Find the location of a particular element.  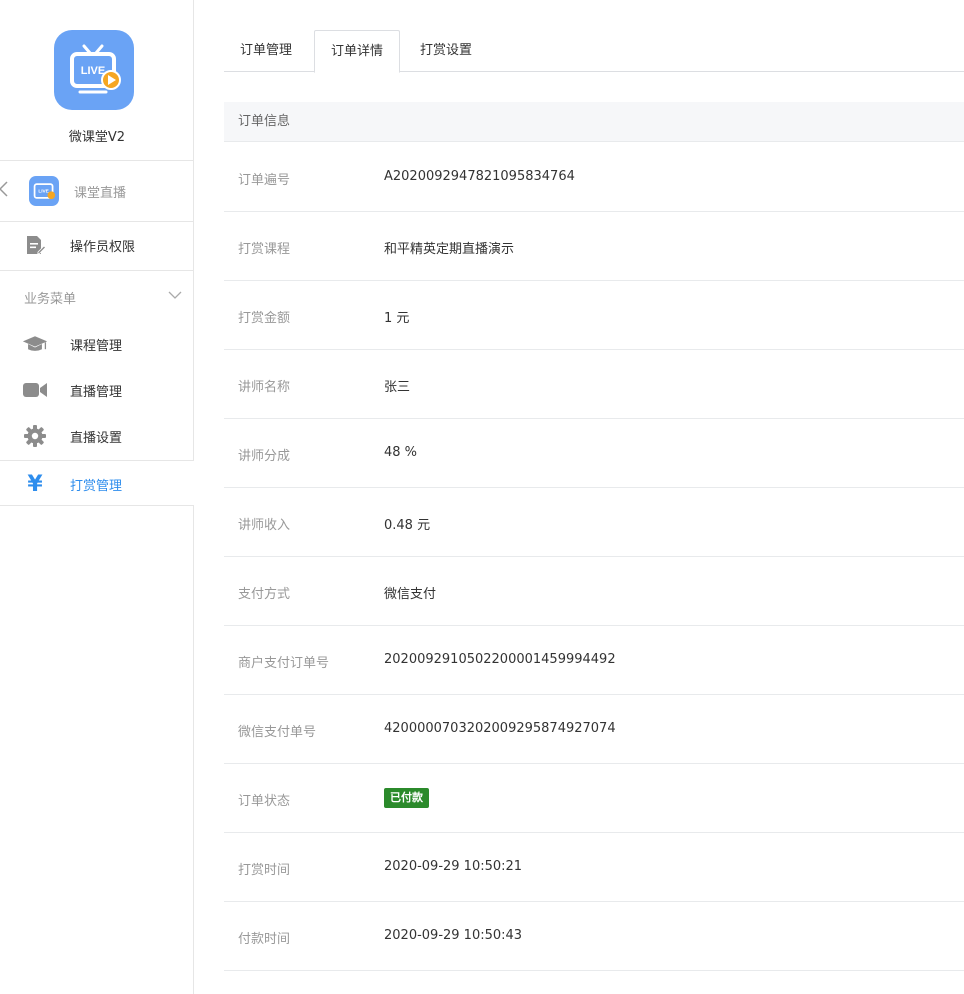

menu-group-title: 业务菜单 is located at coordinates (50, 299).